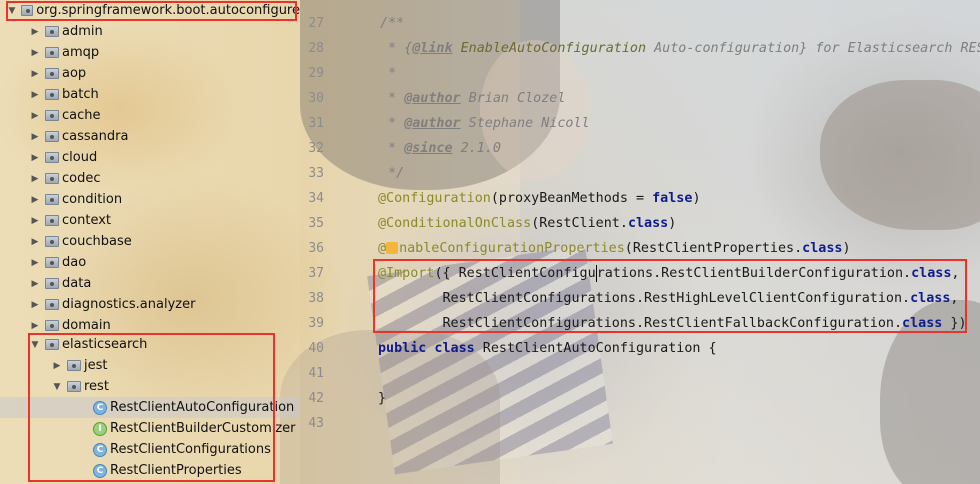 The width and height of the screenshot is (980, 484). Describe the element at coordinates (150, 157) in the screenshot. I see `tree-package-item: ▶ cloud` at that location.